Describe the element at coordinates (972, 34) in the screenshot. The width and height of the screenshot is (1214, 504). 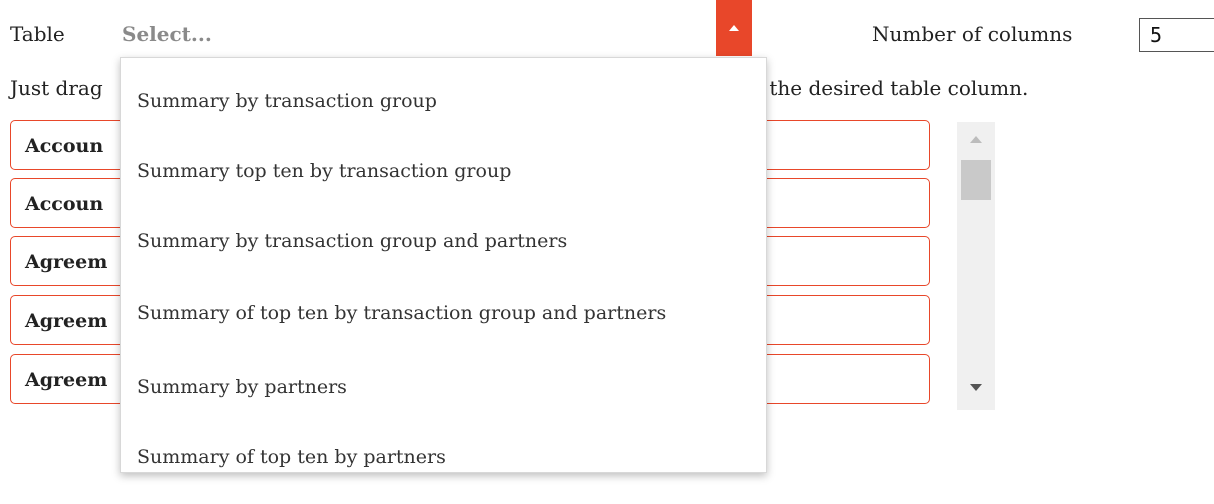
I see `number-of-columns-label: Number of columns` at that location.